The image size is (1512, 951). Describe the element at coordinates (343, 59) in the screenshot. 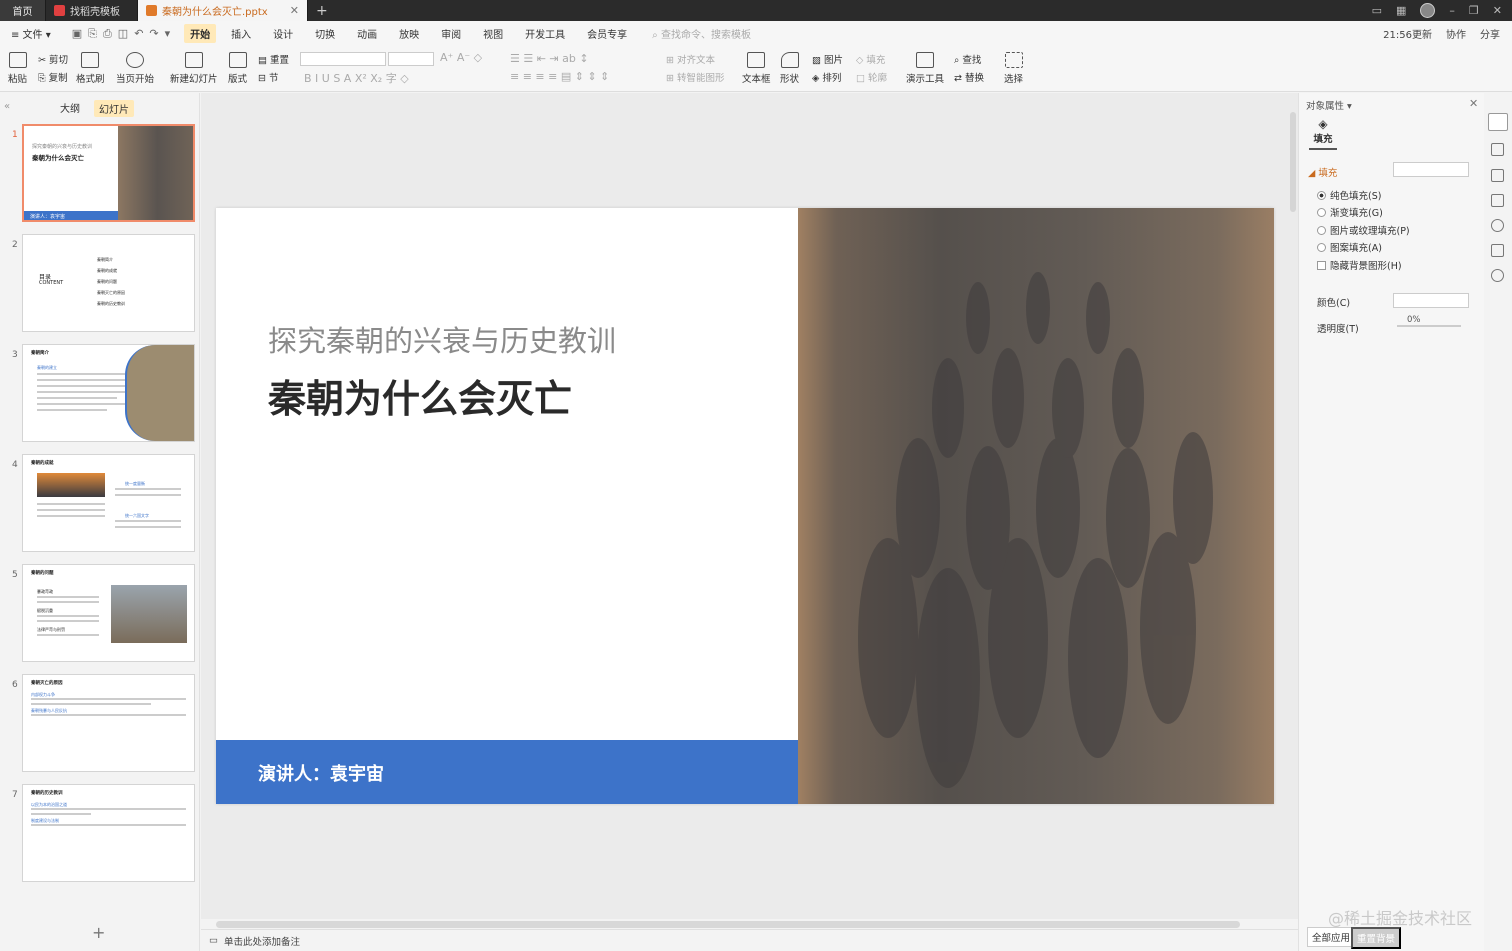

I see `font-family-select` at that location.